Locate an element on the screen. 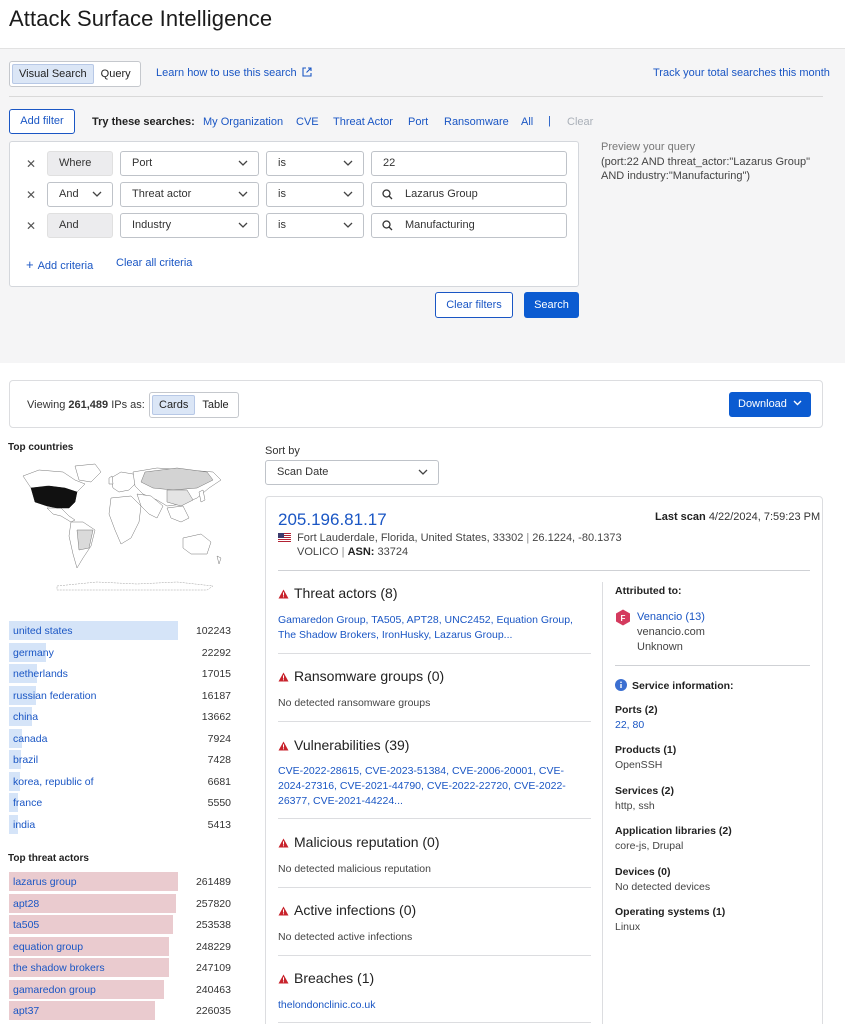 The width and height of the screenshot is (845, 1024). add-criteria-link: + Add criteria is located at coordinates (59, 264).